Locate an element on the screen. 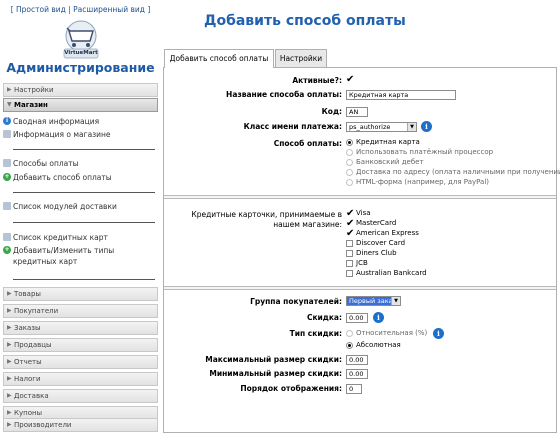 Image resolution: width=560 pixels, height=433 pixels. method-label: Способ оплаты: is located at coordinates (307, 143).